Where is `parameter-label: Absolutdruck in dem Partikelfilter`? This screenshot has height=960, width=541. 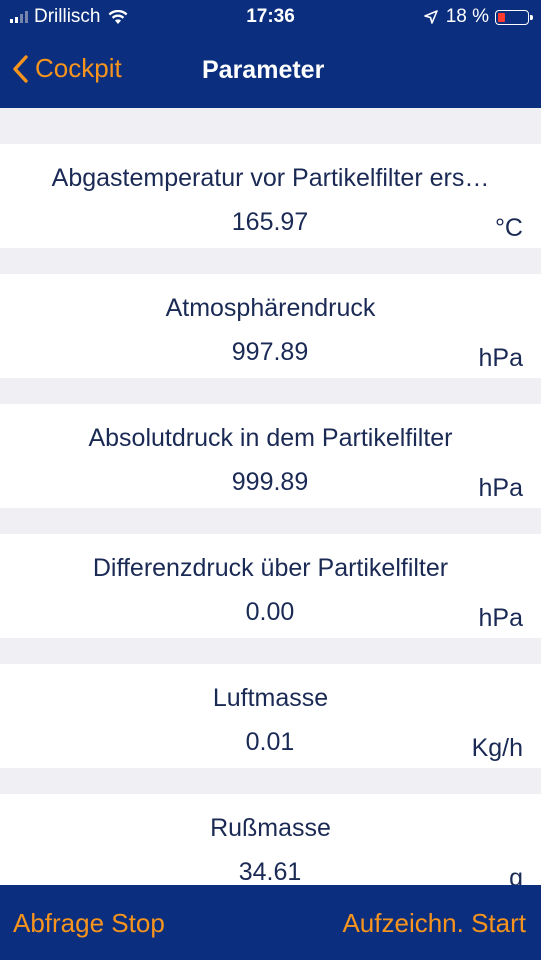 parameter-label: Absolutdruck in dem Partikelfilter is located at coordinates (270, 438).